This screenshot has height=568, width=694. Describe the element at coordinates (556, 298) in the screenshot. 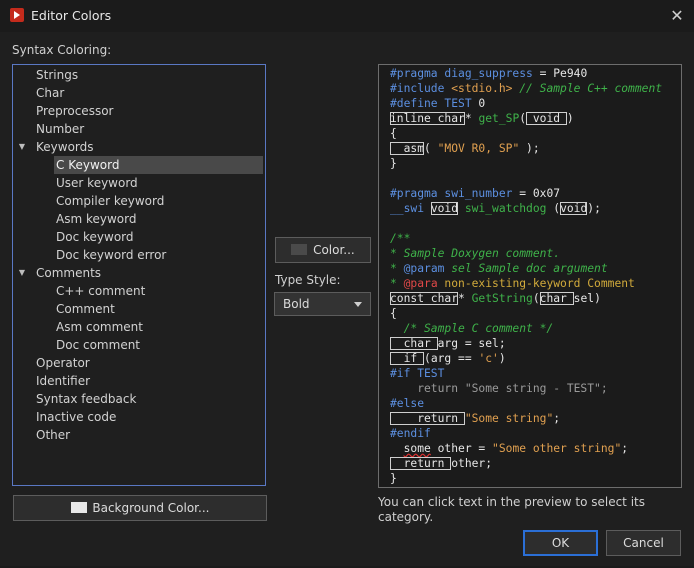

I see `code-token: char` at that location.